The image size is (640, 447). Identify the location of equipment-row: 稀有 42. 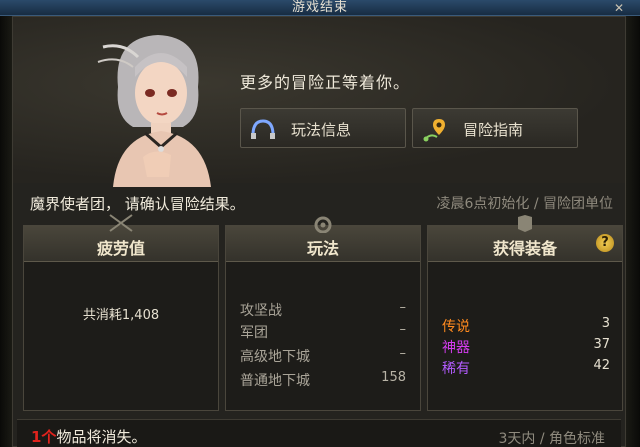
(526, 369).